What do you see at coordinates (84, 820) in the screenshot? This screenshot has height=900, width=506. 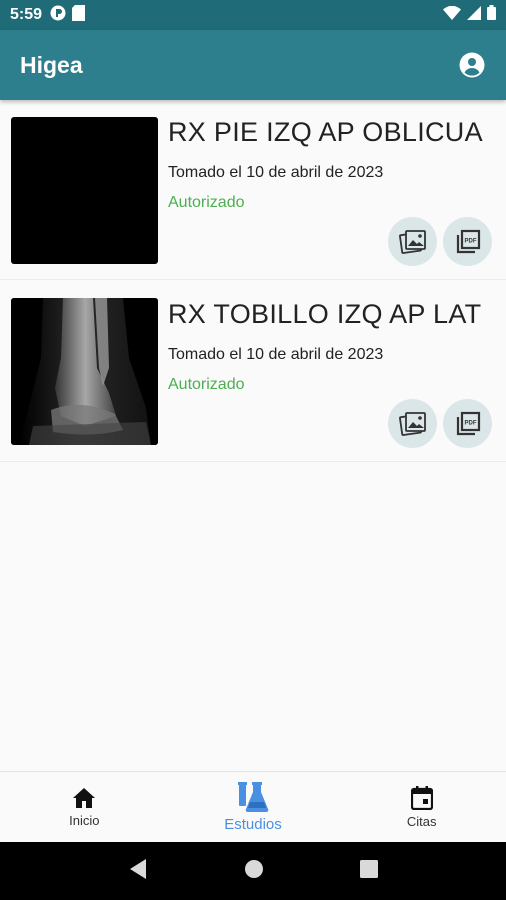 I see `nav-label-inicio: Inicio` at bounding box center [84, 820].